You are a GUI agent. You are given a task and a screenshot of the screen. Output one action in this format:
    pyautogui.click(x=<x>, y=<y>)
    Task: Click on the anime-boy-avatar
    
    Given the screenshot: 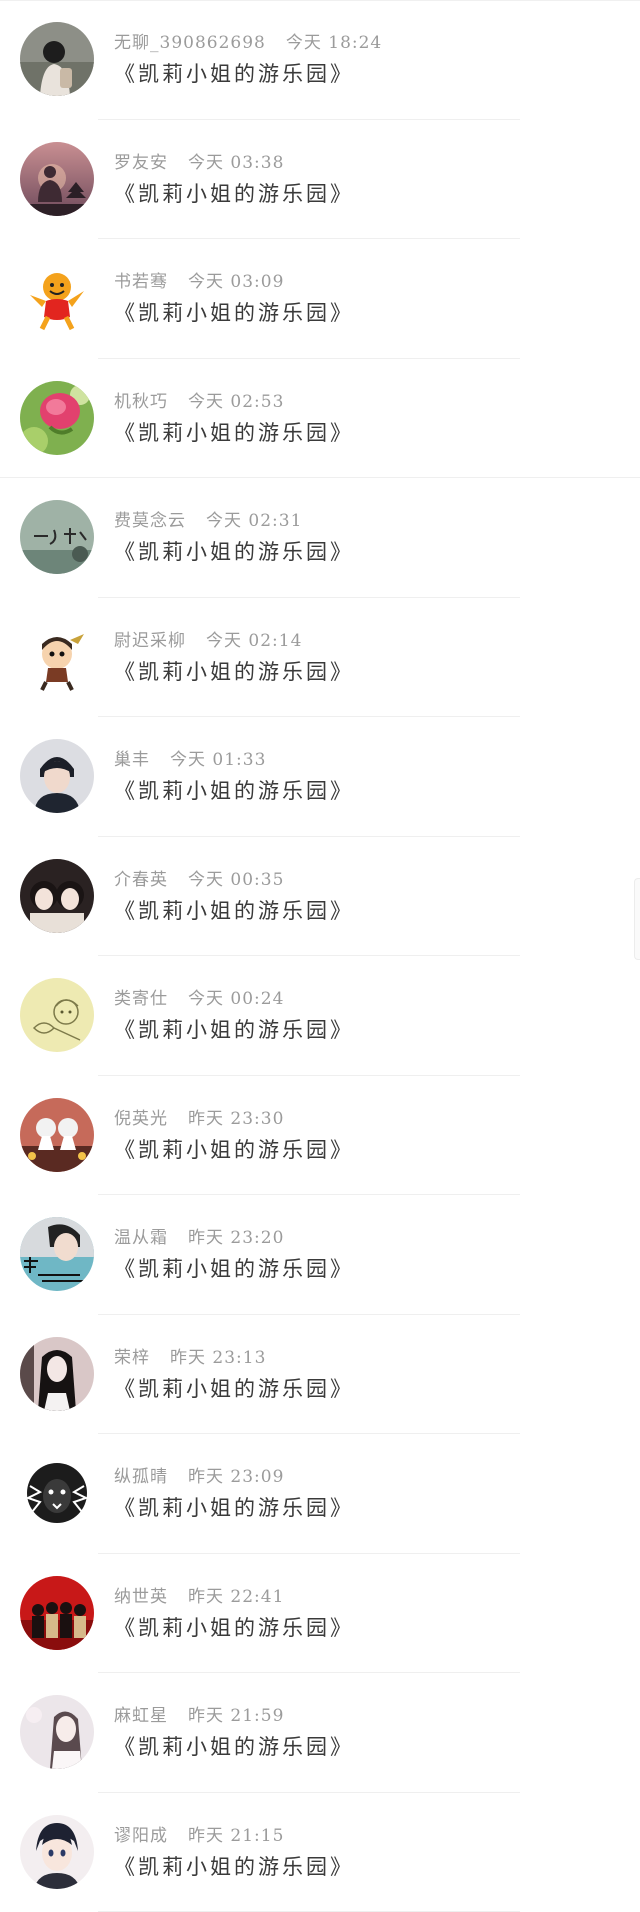 What is the action you would take?
    pyautogui.click(x=57, y=1852)
    